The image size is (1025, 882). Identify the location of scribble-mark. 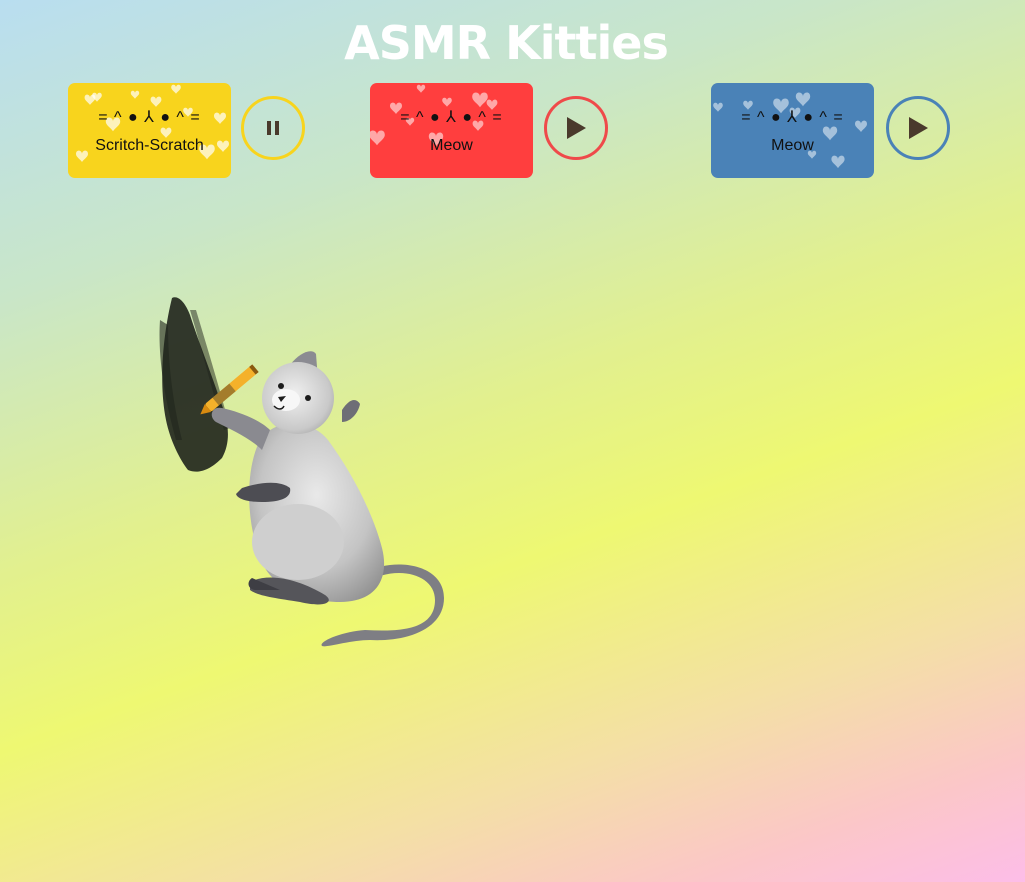
(194, 384).